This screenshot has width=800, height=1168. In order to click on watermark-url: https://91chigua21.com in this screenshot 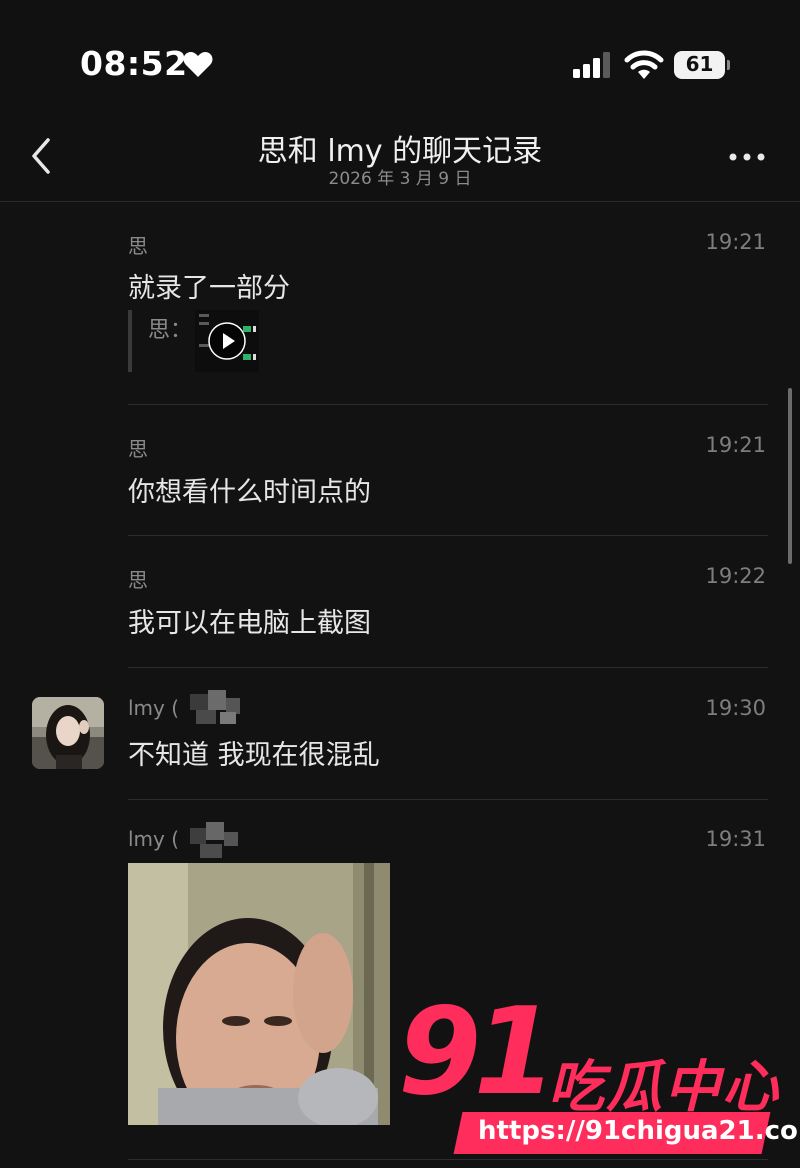, I will do `click(639, 1131)`.